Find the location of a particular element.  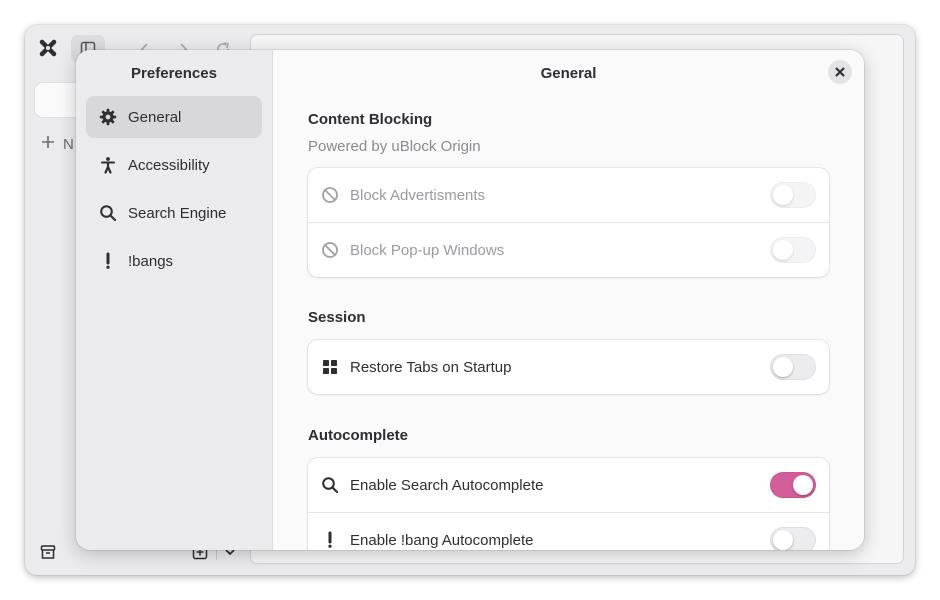

page-header: General is located at coordinates (568, 73).